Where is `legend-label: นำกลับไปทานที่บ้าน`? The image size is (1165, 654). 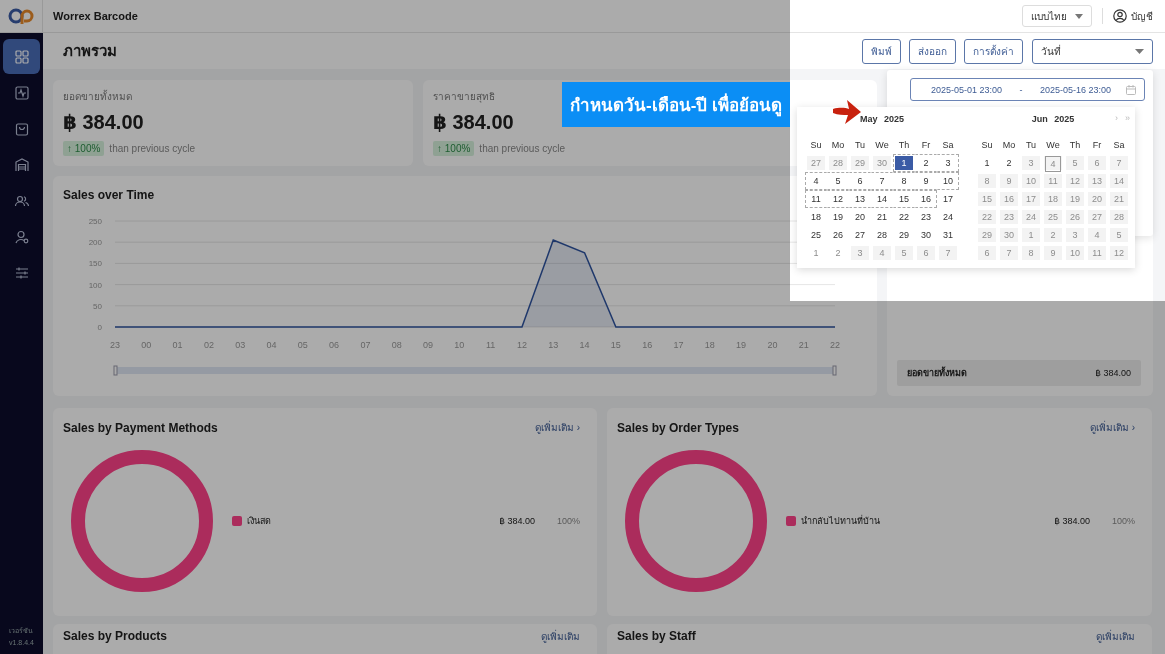
legend-label: นำกลับไปทานที่บ้าน is located at coordinates (840, 521).